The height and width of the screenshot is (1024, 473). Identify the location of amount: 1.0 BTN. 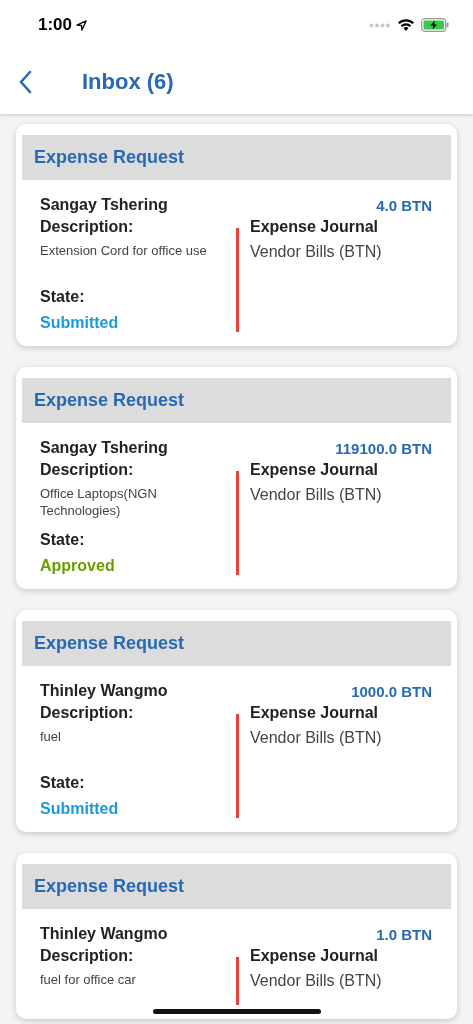
(404, 934).